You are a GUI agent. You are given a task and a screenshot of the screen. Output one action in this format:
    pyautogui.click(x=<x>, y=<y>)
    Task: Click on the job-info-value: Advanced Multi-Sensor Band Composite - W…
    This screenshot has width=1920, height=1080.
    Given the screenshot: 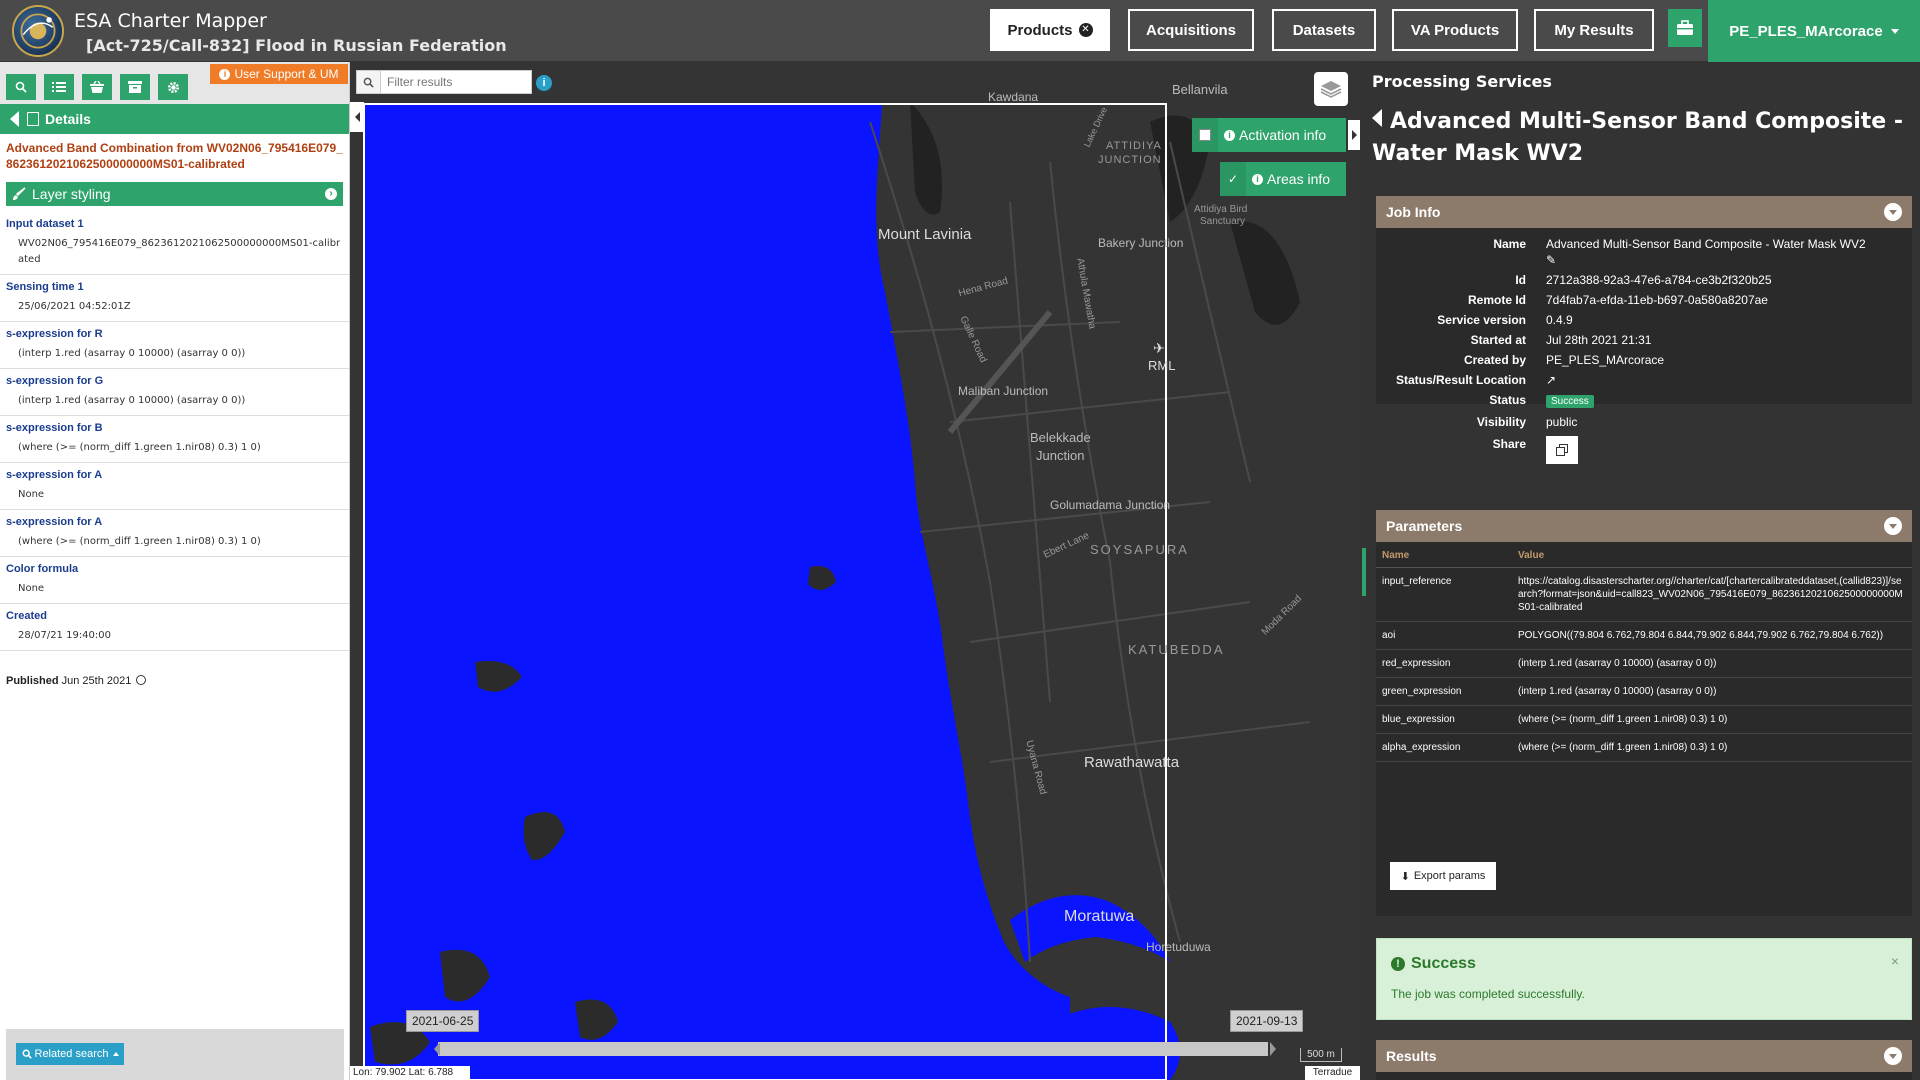 What is the action you would take?
    pyautogui.click(x=1706, y=244)
    